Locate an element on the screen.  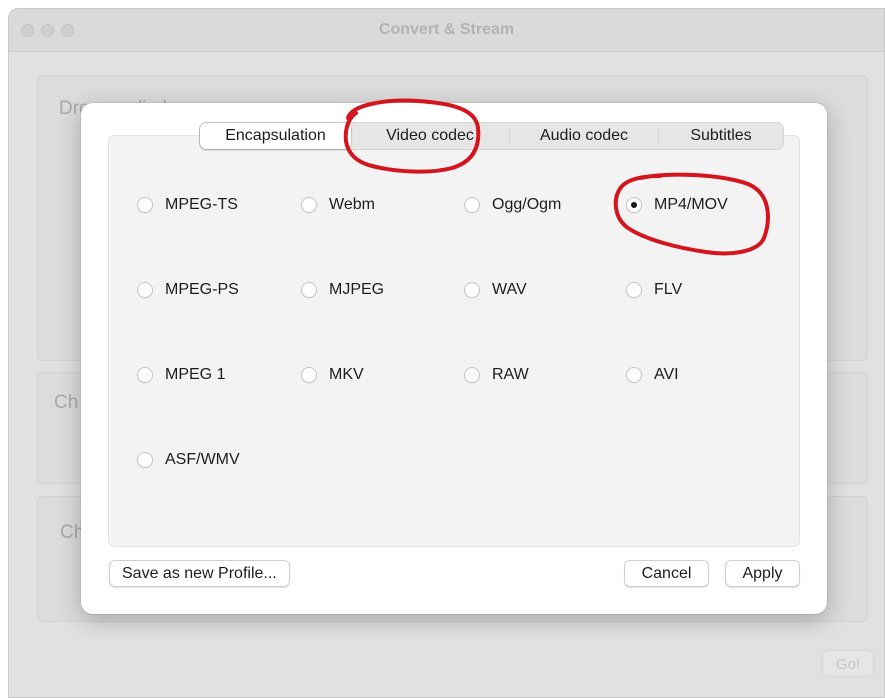
background-label-2: Ch is located at coordinates (66, 402).